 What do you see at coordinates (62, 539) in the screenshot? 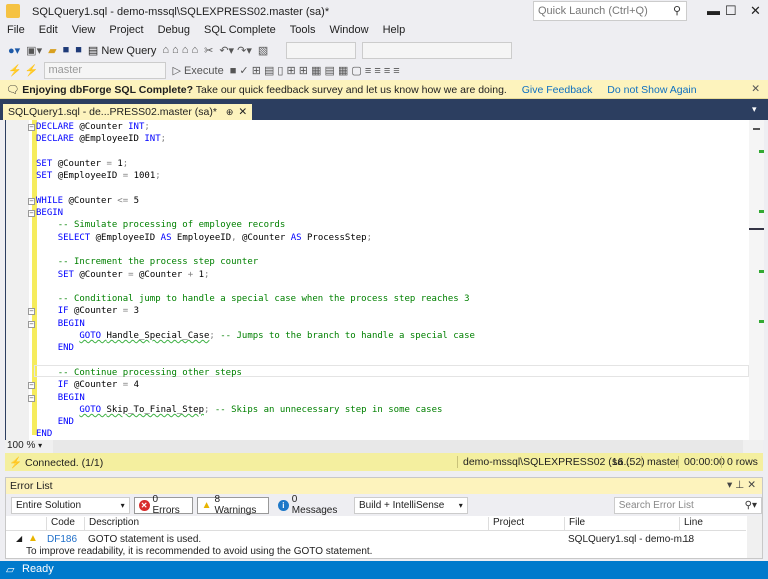
I see `error-code-link: DF186` at bounding box center [62, 539].